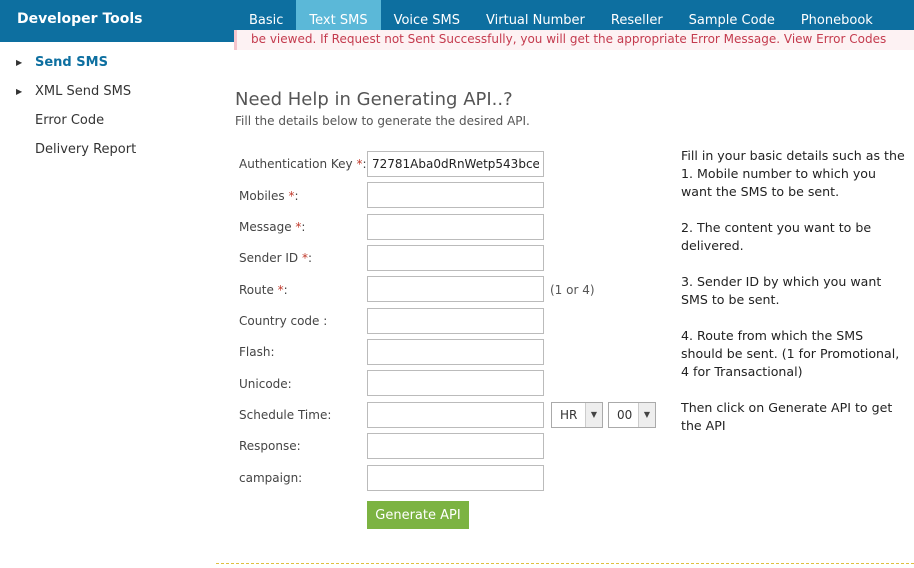  Describe the element at coordinates (455, 383) in the screenshot. I see `unicode-input` at that location.